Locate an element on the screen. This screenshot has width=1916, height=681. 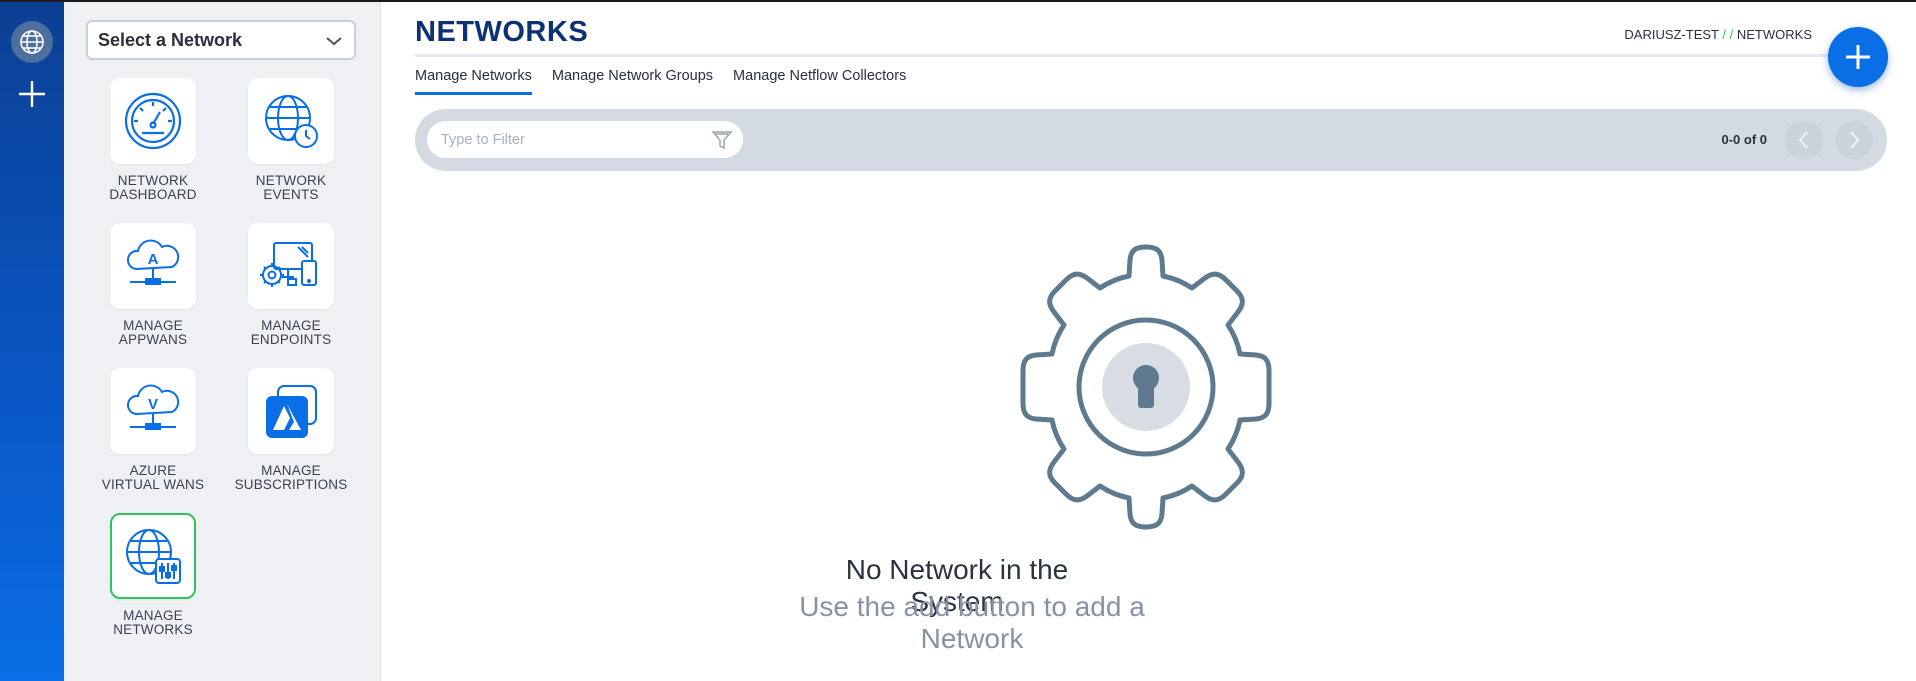
cloud-v-icon: V is located at coordinates (153, 407).